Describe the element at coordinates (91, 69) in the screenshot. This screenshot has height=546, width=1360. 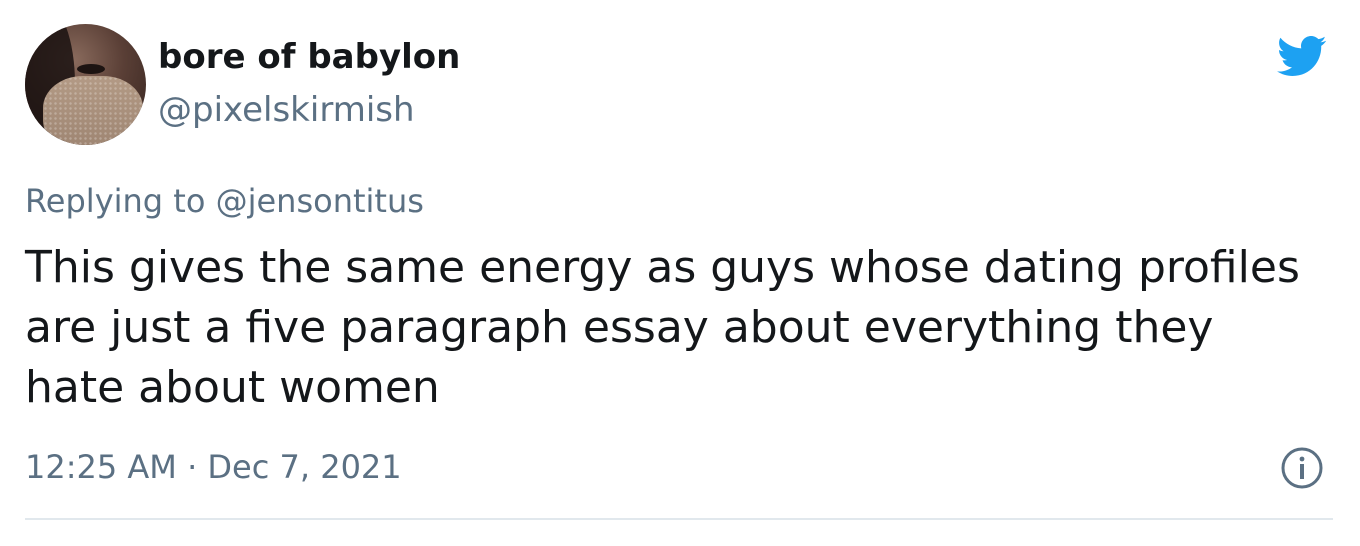
I see `avatar-eye` at that location.